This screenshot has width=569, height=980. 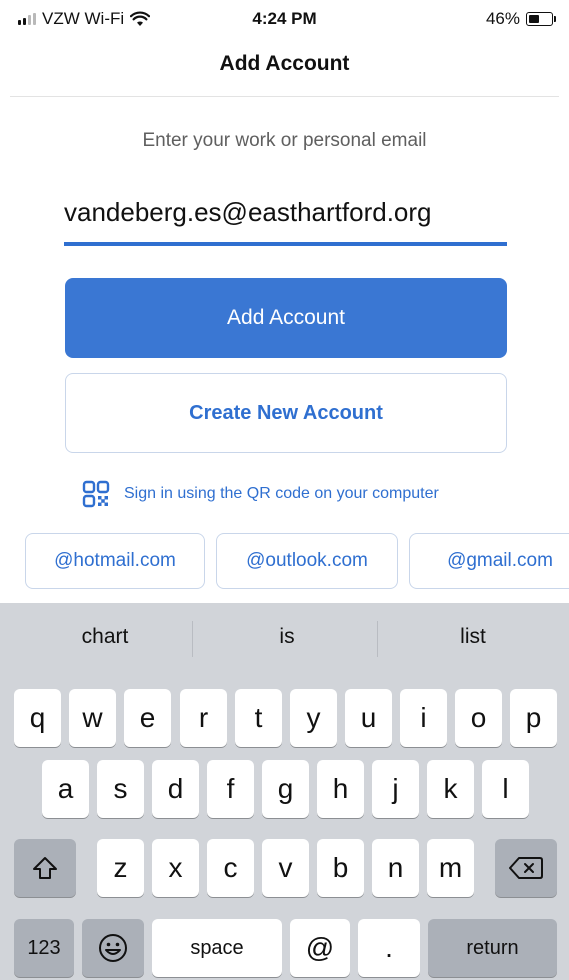 What do you see at coordinates (230, 789) in the screenshot?
I see `key-f: f` at bounding box center [230, 789].